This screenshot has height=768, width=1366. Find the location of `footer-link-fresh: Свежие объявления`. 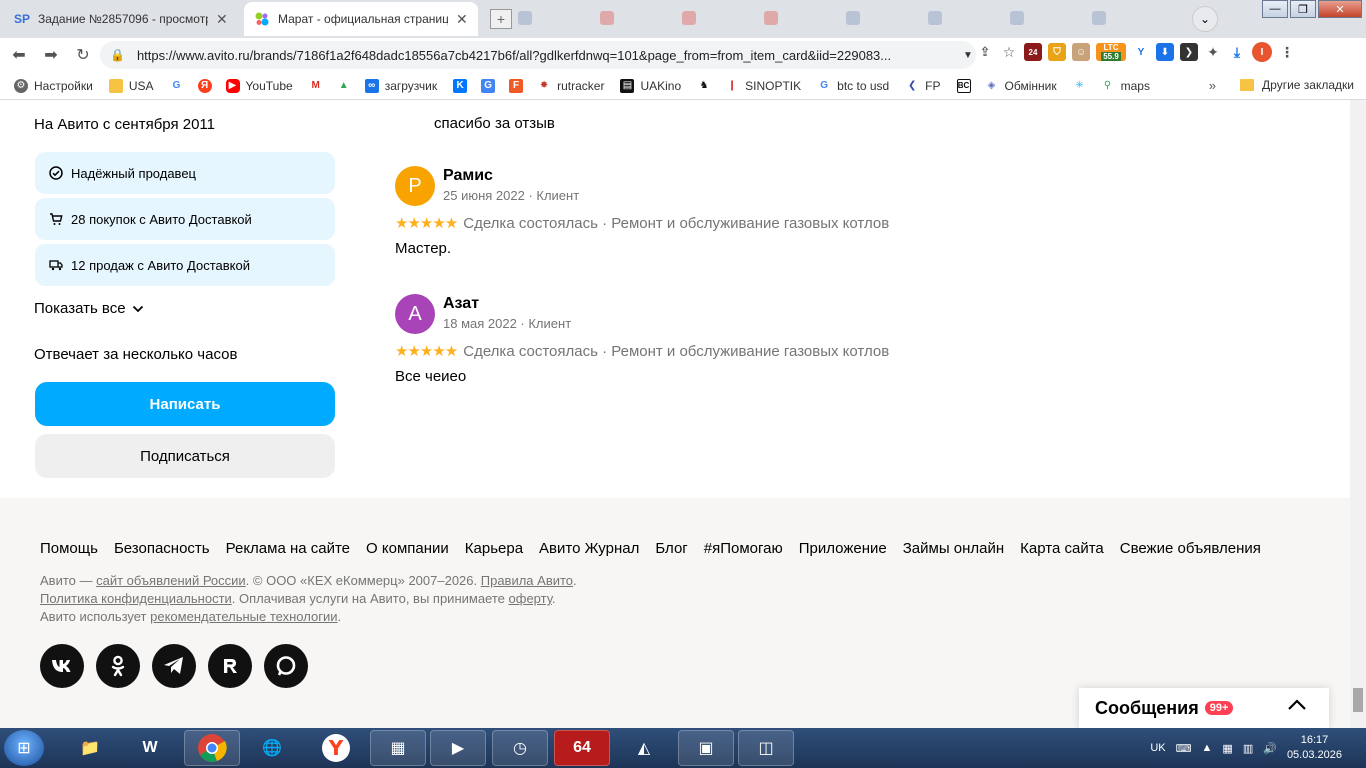

footer-link-fresh: Свежие объявления is located at coordinates (1190, 548).